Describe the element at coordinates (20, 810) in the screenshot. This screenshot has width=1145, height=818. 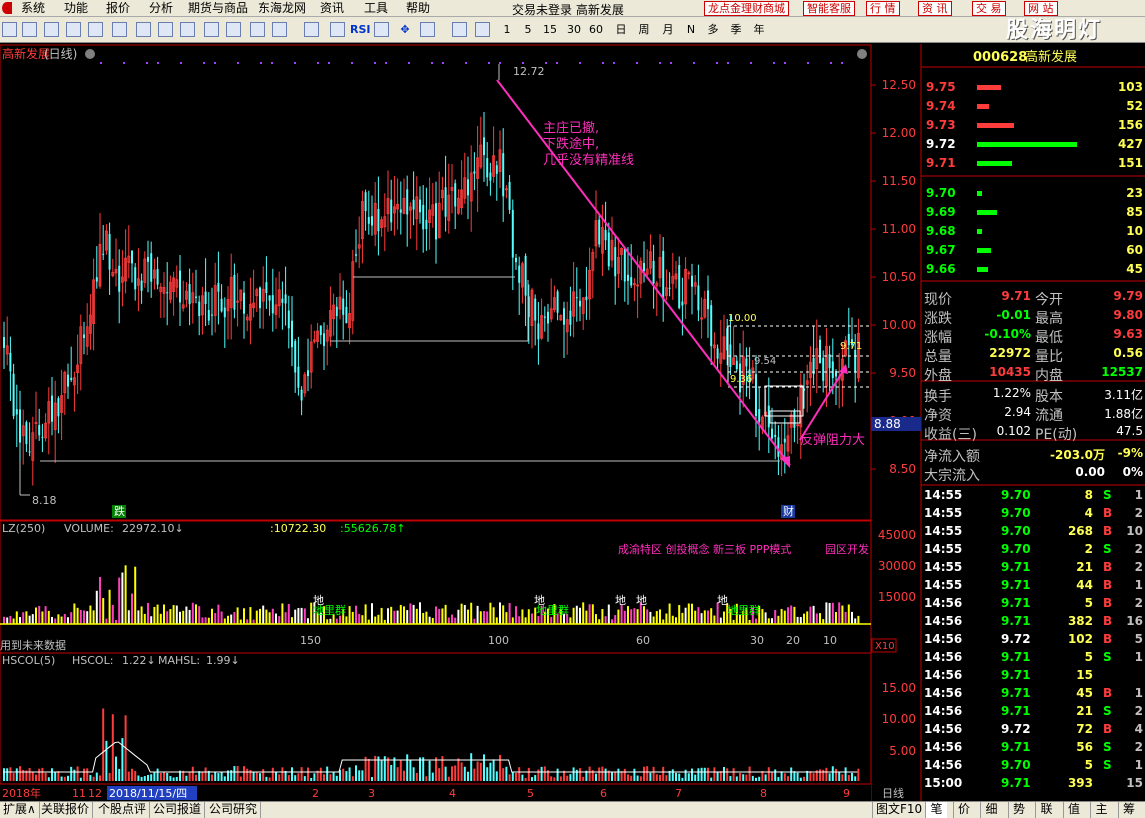
I see `bottom-tab-0: 扩展∧` at that location.